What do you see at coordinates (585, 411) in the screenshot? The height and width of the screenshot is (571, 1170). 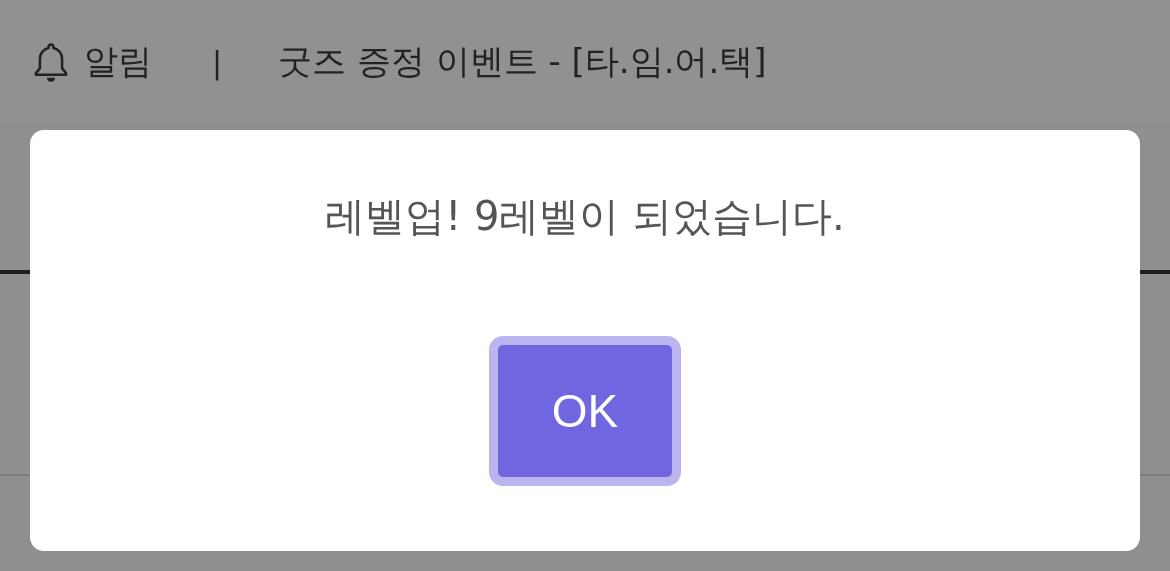 I see `ok-button: OK` at bounding box center [585, 411].